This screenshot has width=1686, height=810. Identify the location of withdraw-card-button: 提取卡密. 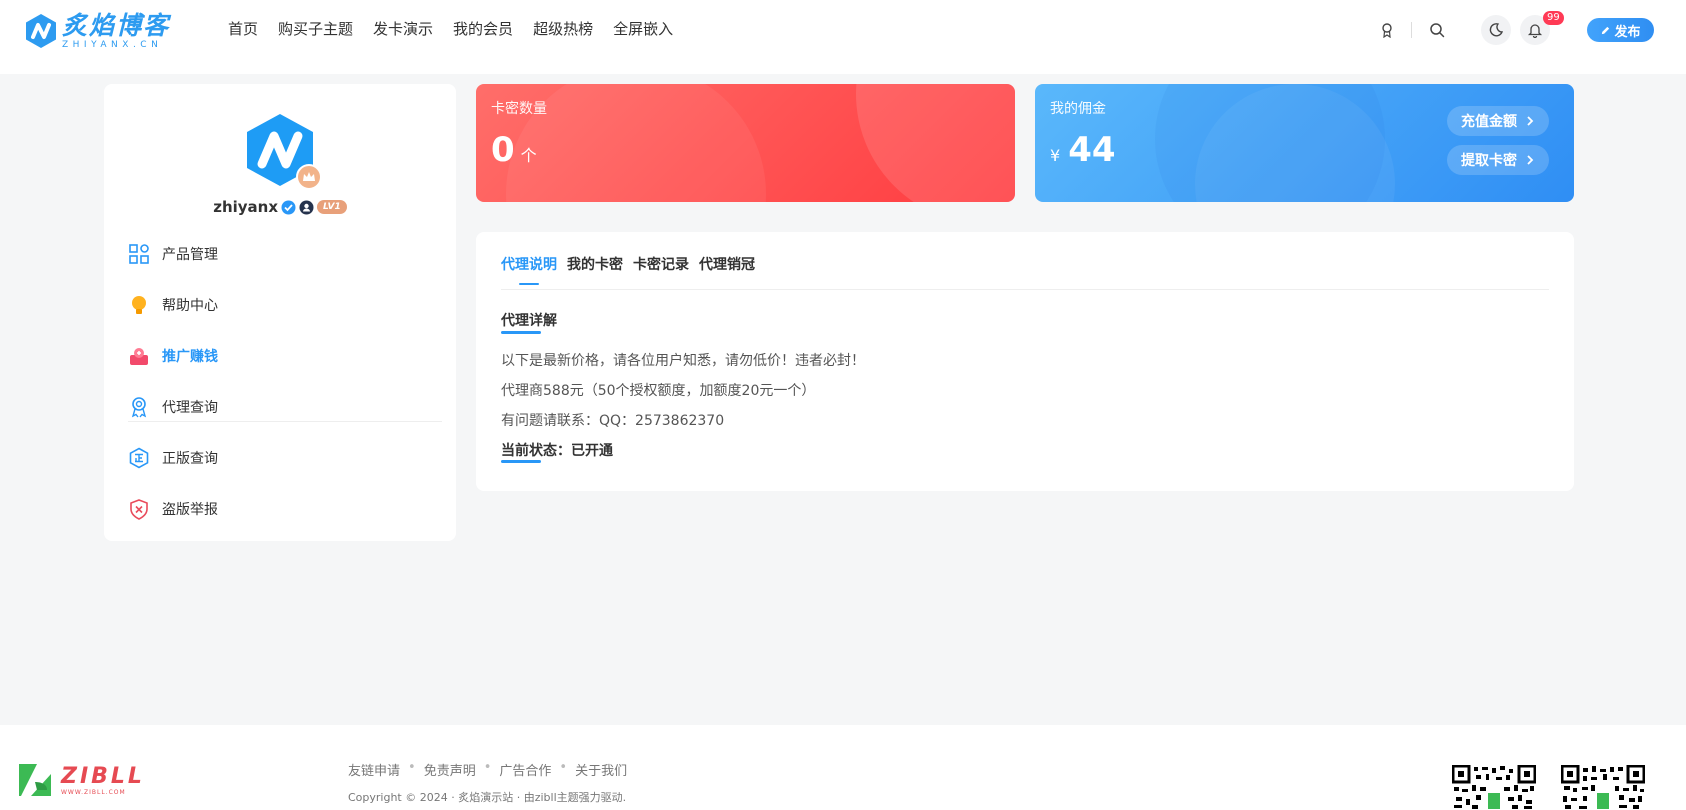
(1498, 160).